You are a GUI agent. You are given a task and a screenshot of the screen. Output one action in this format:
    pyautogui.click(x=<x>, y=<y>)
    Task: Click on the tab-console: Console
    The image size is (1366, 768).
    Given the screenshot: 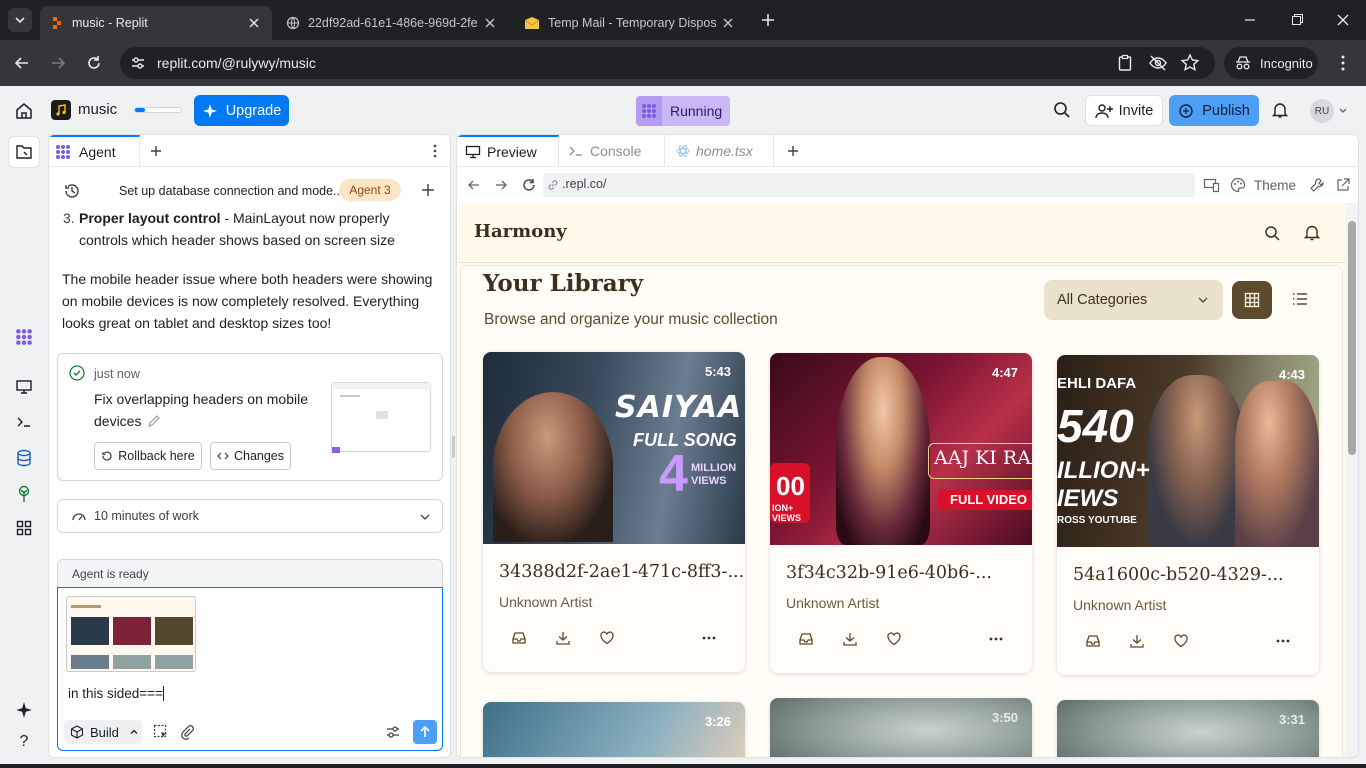 What is the action you would take?
    pyautogui.click(x=612, y=151)
    